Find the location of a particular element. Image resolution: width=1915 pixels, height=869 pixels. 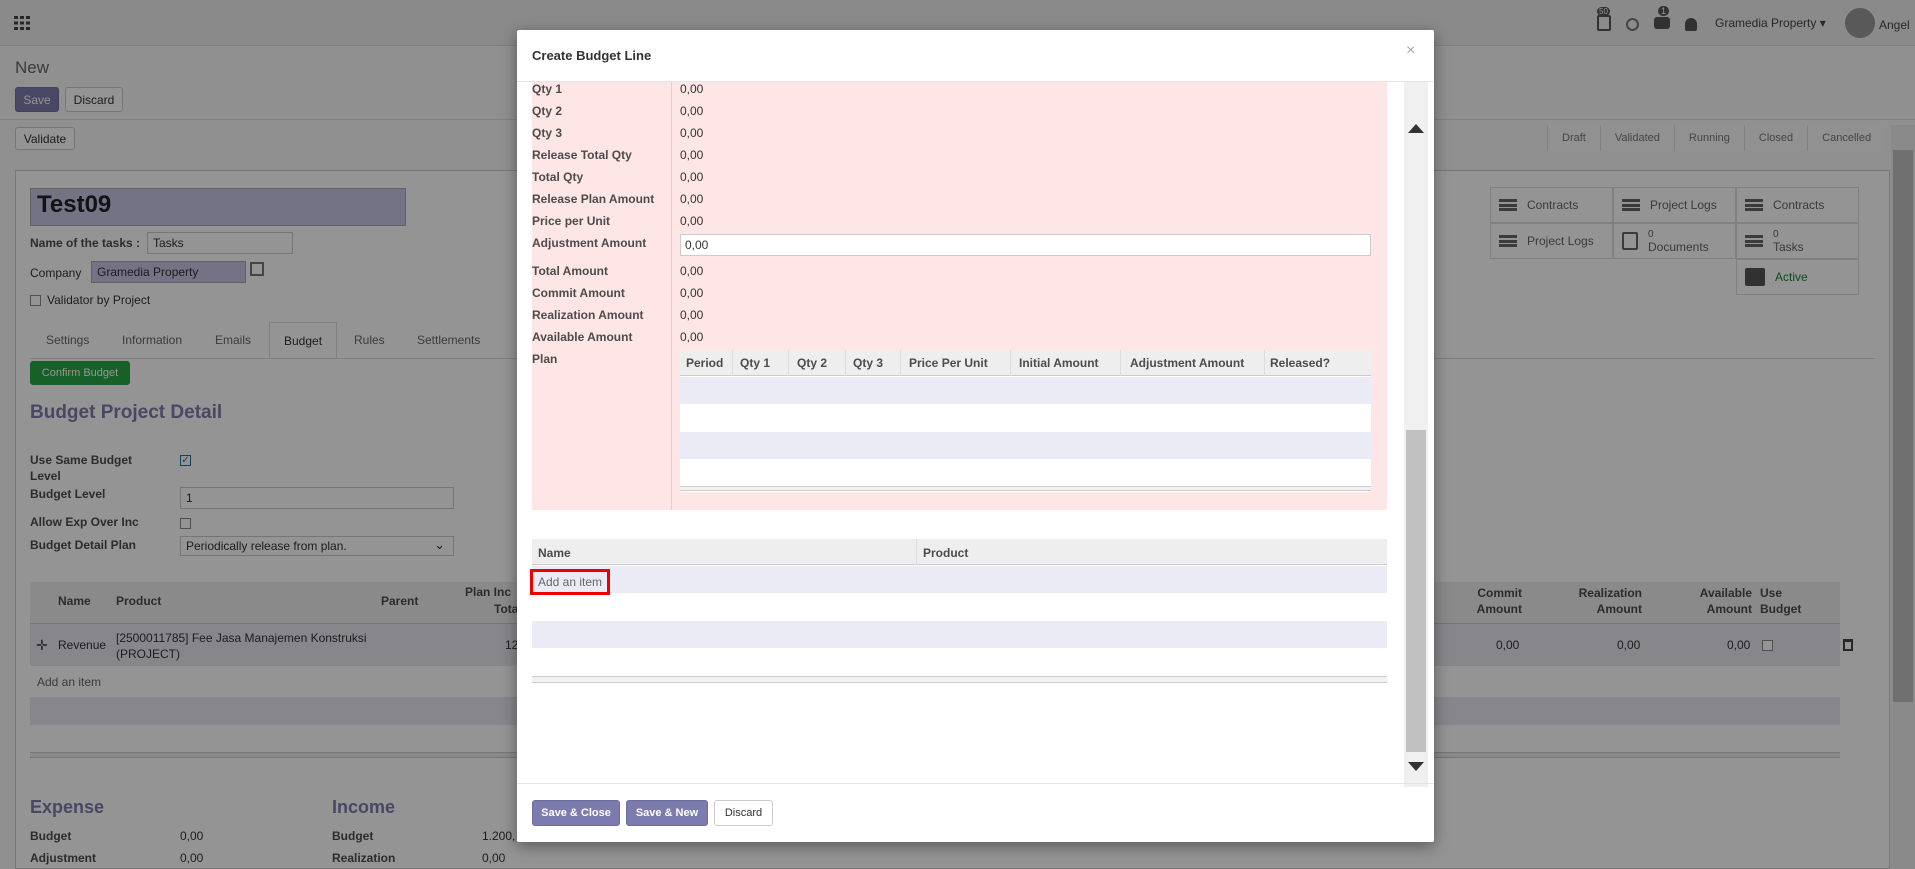

plan-col-adjustment-amount: Adjustment Amount is located at coordinates (1187, 363).